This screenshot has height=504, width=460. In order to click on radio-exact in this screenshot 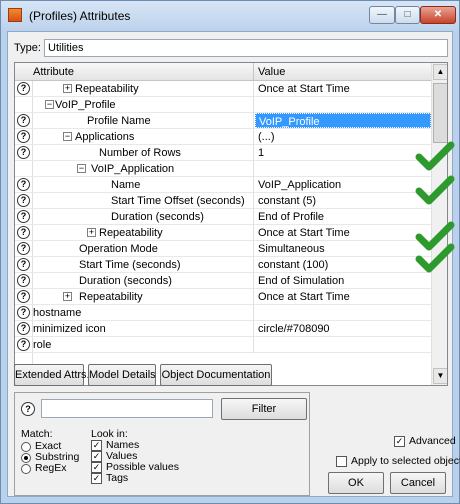, I will do `click(26, 447)`.